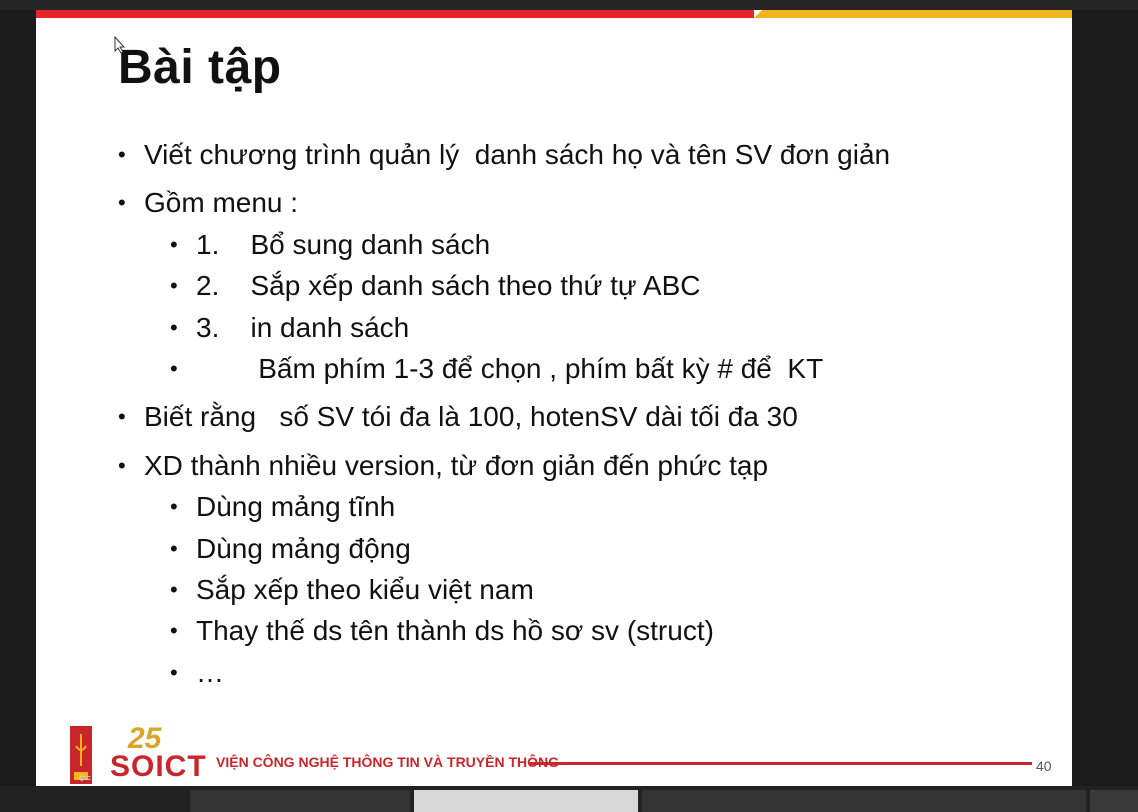  I want to click on bullet-item: Gồm menu :, so click(221, 202).